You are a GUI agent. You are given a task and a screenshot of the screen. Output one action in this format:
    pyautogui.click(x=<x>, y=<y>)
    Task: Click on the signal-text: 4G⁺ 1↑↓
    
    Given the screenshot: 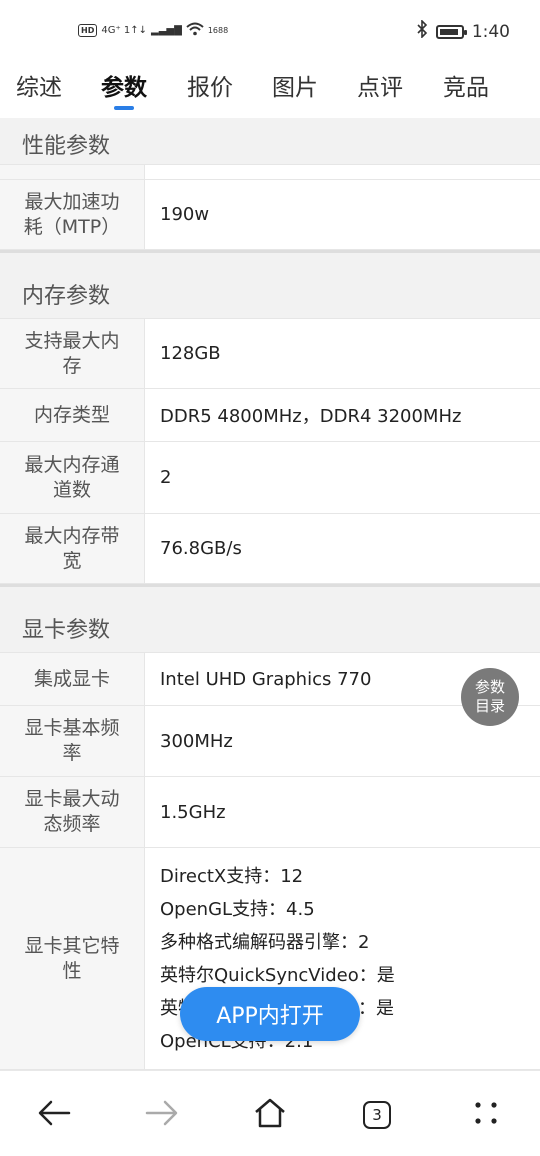 What is the action you would take?
    pyautogui.click(x=124, y=30)
    